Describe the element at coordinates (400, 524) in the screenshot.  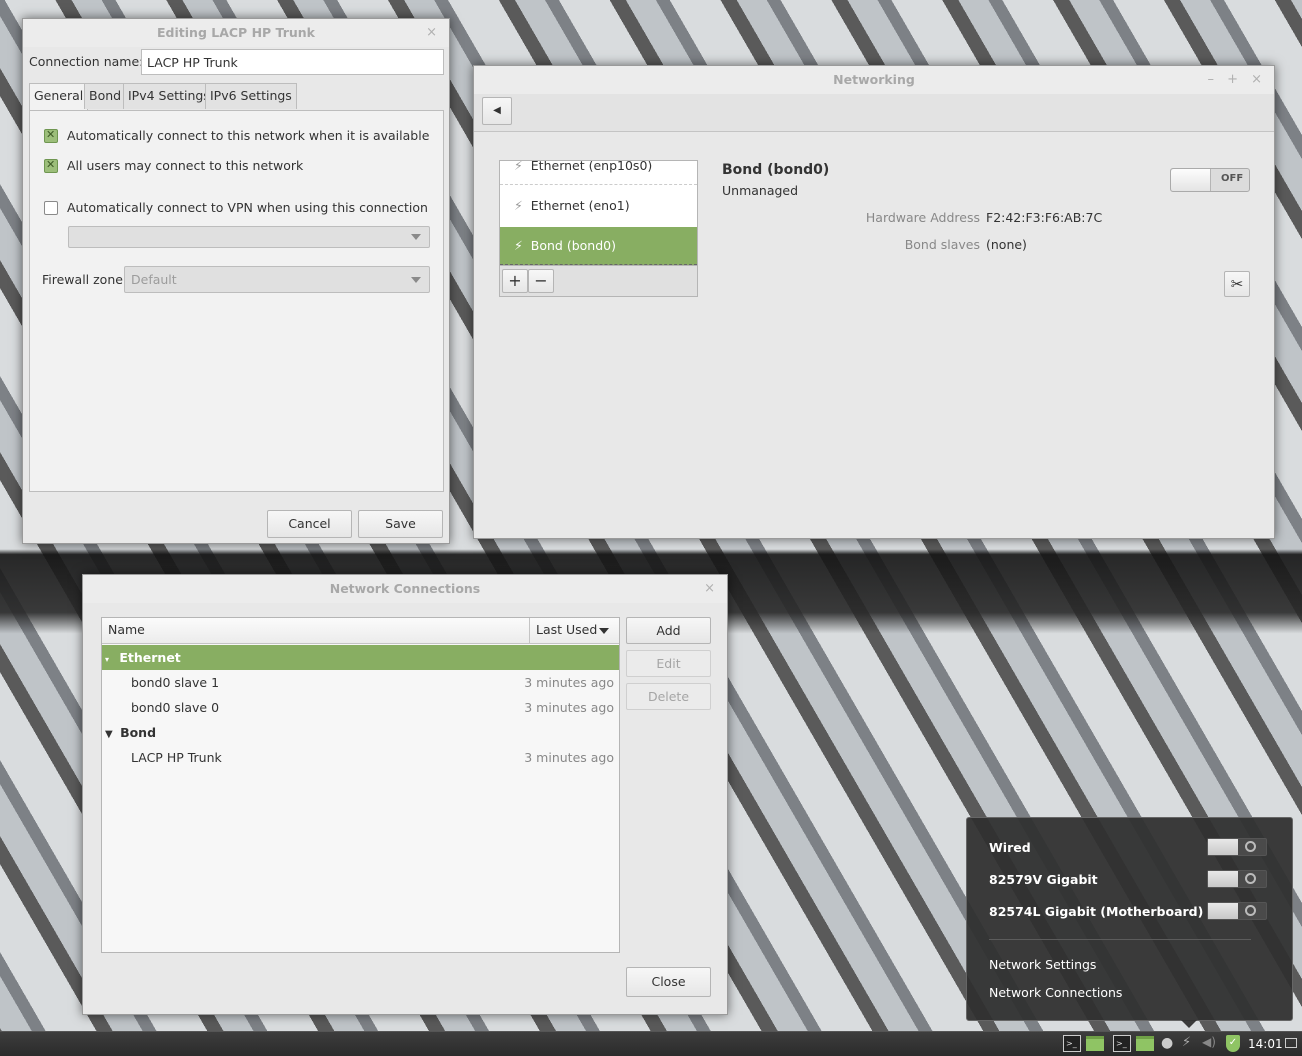
I see `save-button: Save` at that location.